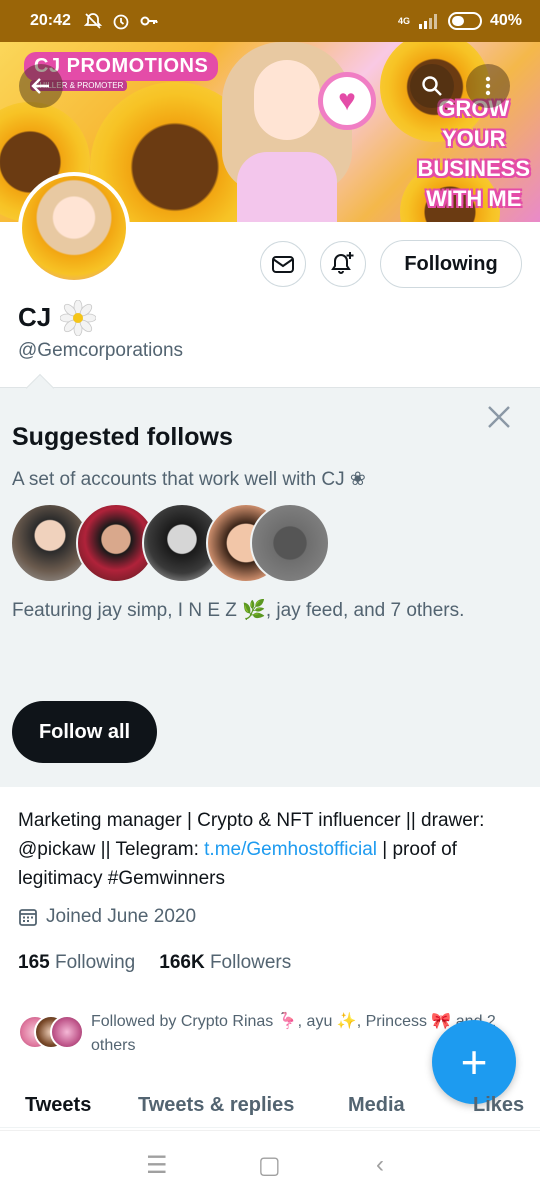  What do you see at coordinates (122, 437) in the screenshot?
I see `suggested-title: Suggested follows` at bounding box center [122, 437].